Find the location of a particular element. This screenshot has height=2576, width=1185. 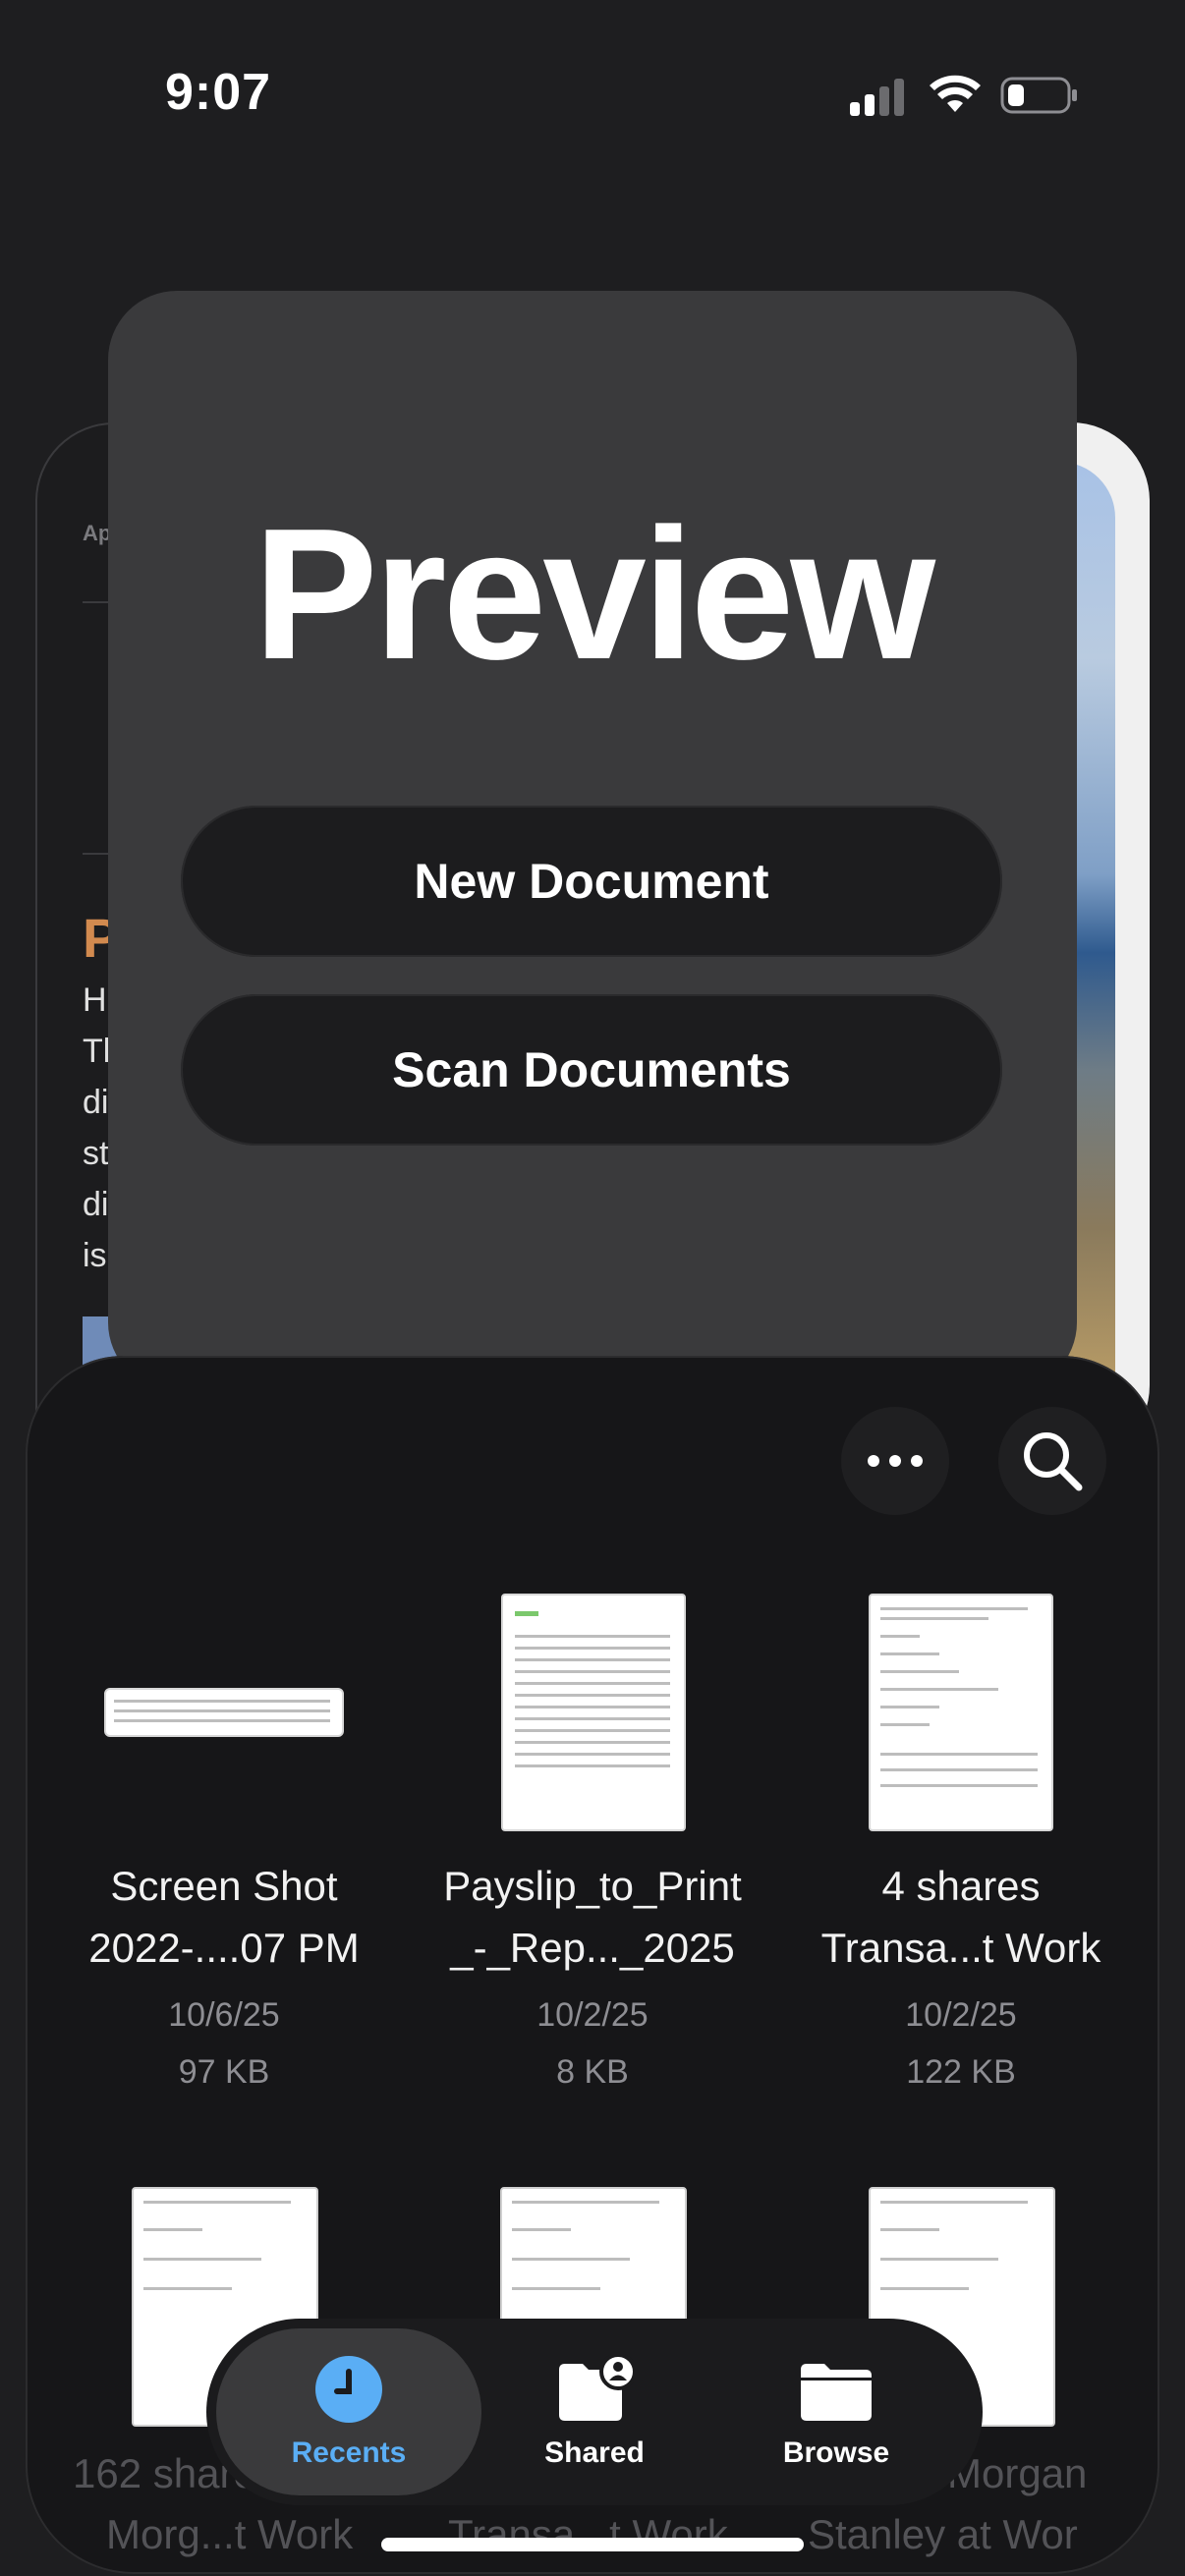

search-button is located at coordinates (1052, 1461).